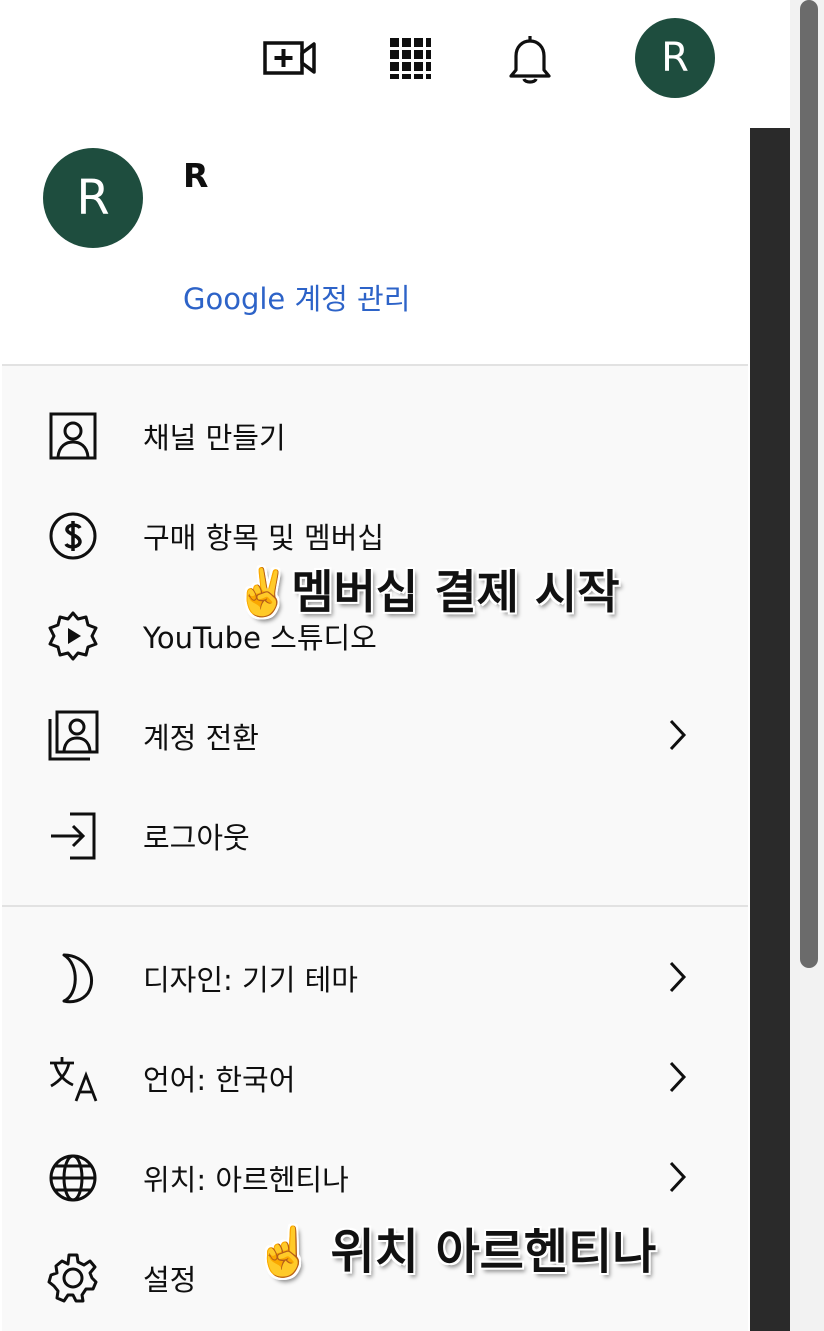 The width and height of the screenshot is (824, 1331). Describe the element at coordinates (73, 1078) in the screenshot. I see `translate-icon` at that location.